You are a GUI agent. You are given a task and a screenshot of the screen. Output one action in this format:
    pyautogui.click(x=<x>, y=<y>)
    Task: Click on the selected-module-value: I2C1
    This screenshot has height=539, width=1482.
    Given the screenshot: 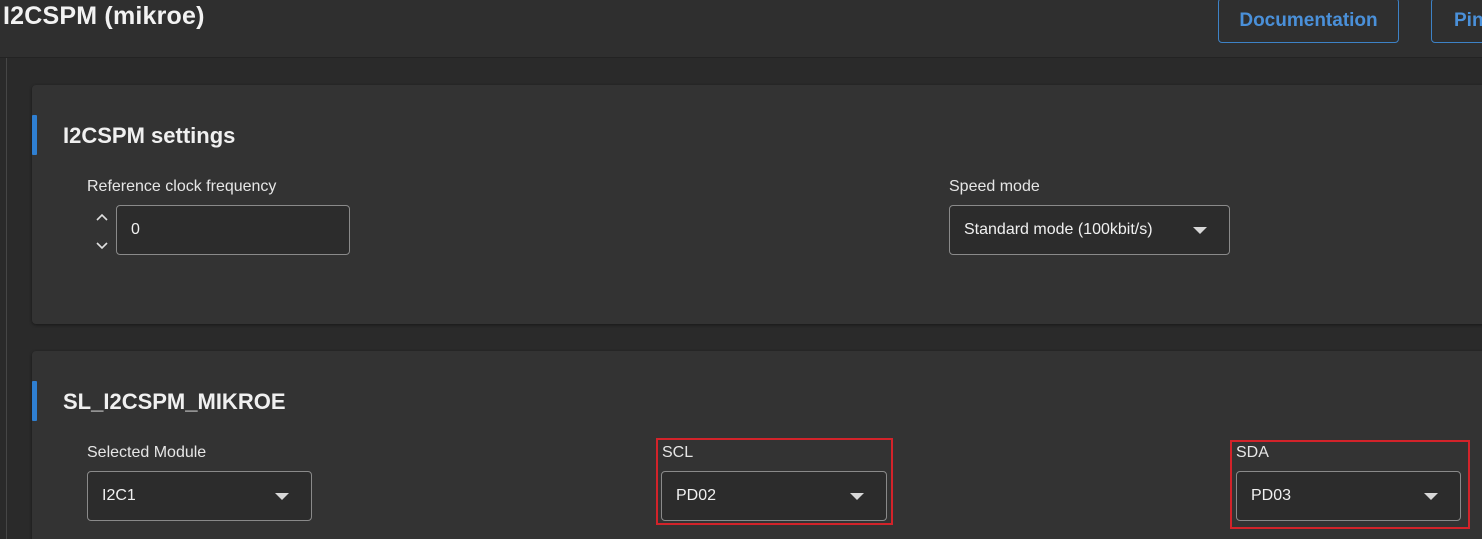 What is the action you would take?
    pyautogui.click(x=119, y=495)
    